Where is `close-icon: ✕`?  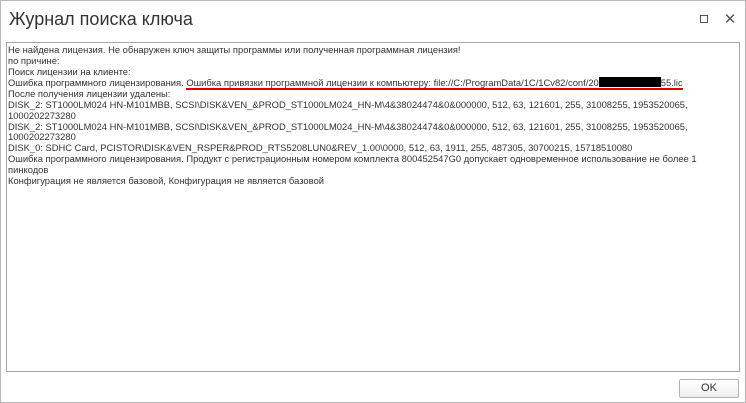
close-icon: ✕ is located at coordinates (730, 19).